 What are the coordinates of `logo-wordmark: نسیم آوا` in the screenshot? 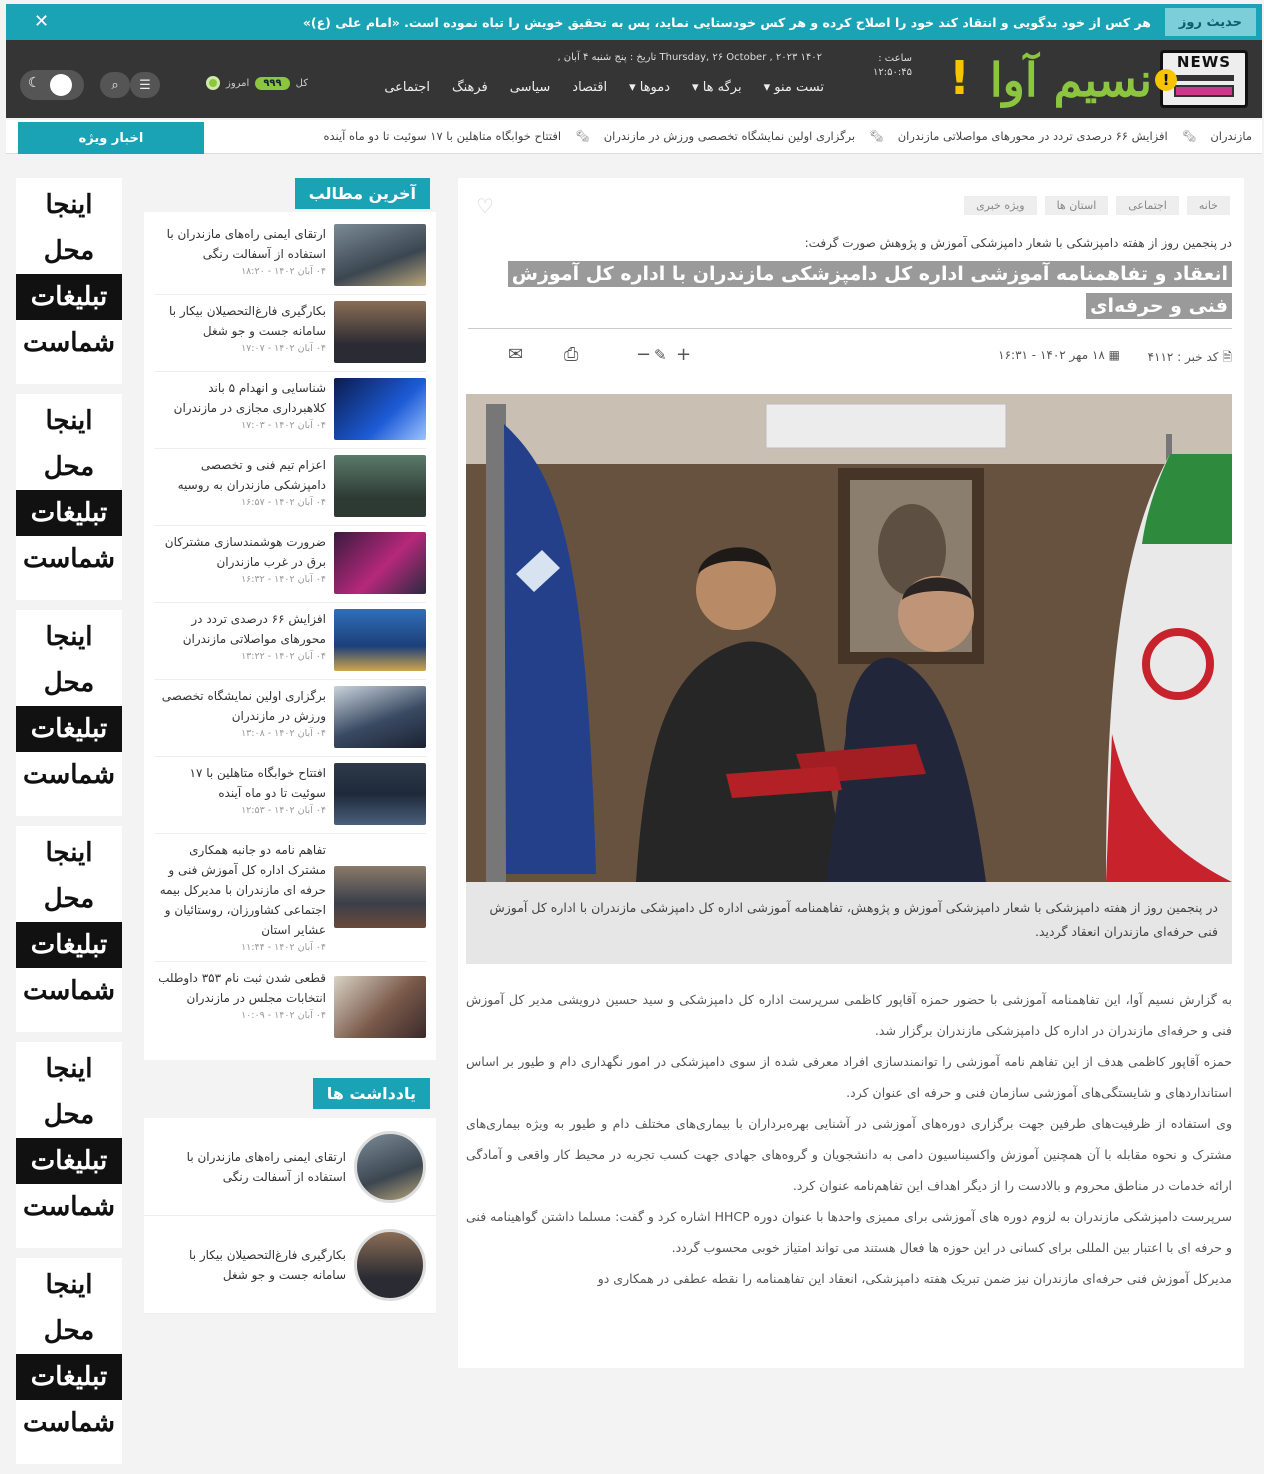 It's located at (1070, 80).